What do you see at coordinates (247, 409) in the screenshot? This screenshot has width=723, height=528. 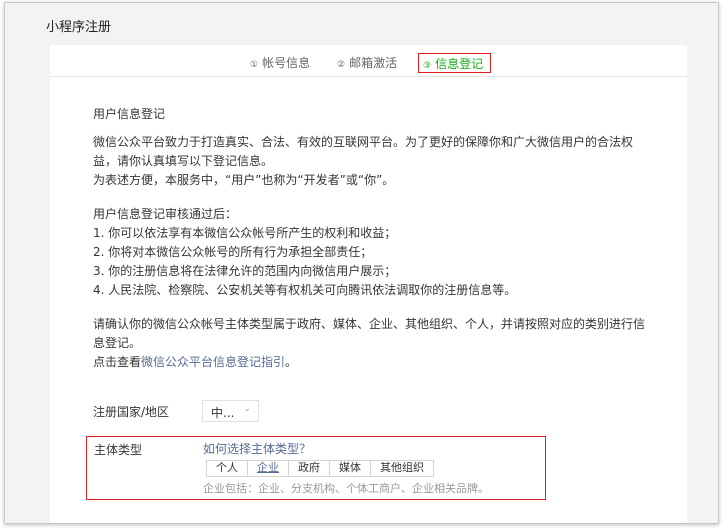 I see `chevron-down-icon: ⌄` at bounding box center [247, 409].